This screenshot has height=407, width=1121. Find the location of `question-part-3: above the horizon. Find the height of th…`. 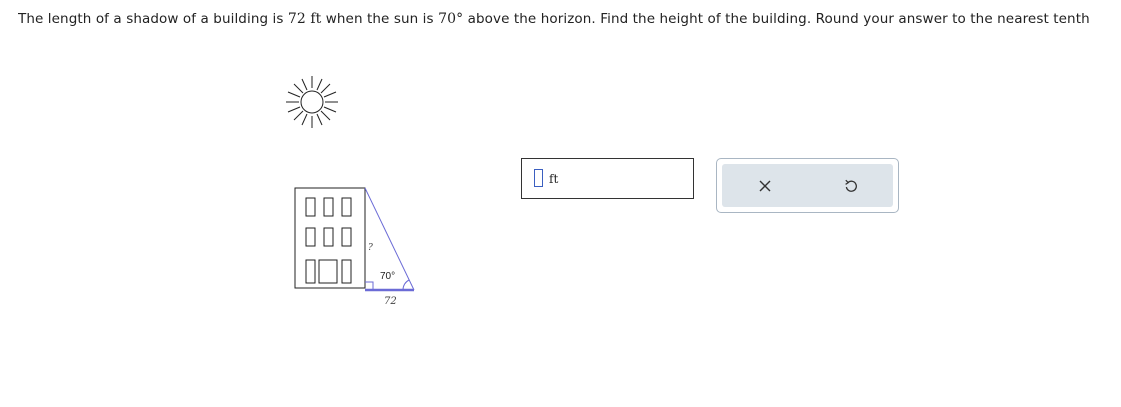

question-part-3: above the horizon. Find the height of th… is located at coordinates (776, 19).